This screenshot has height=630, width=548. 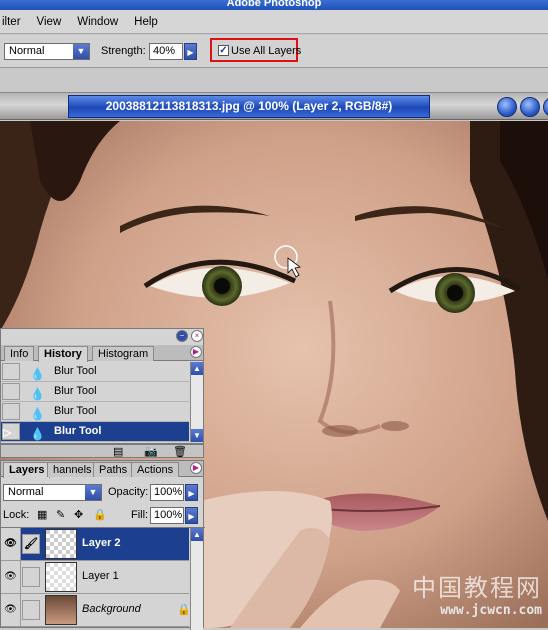 I want to click on layer-name: Layer 2, so click(x=101, y=543).